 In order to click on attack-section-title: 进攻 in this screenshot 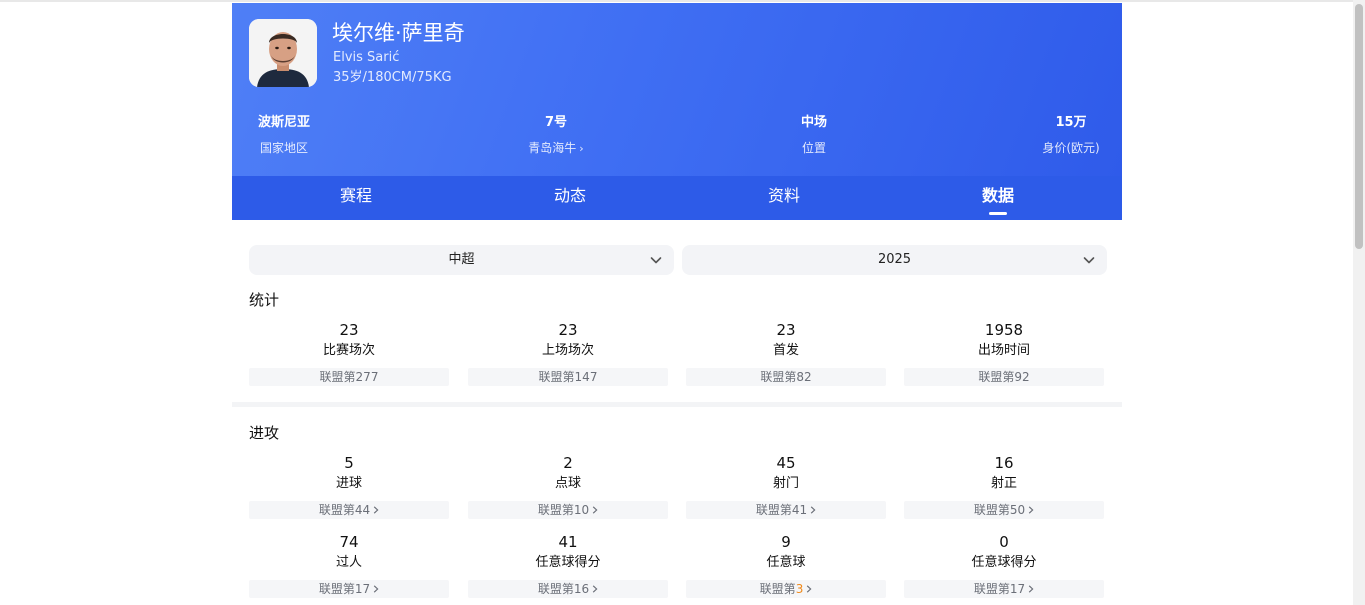, I will do `click(264, 433)`.